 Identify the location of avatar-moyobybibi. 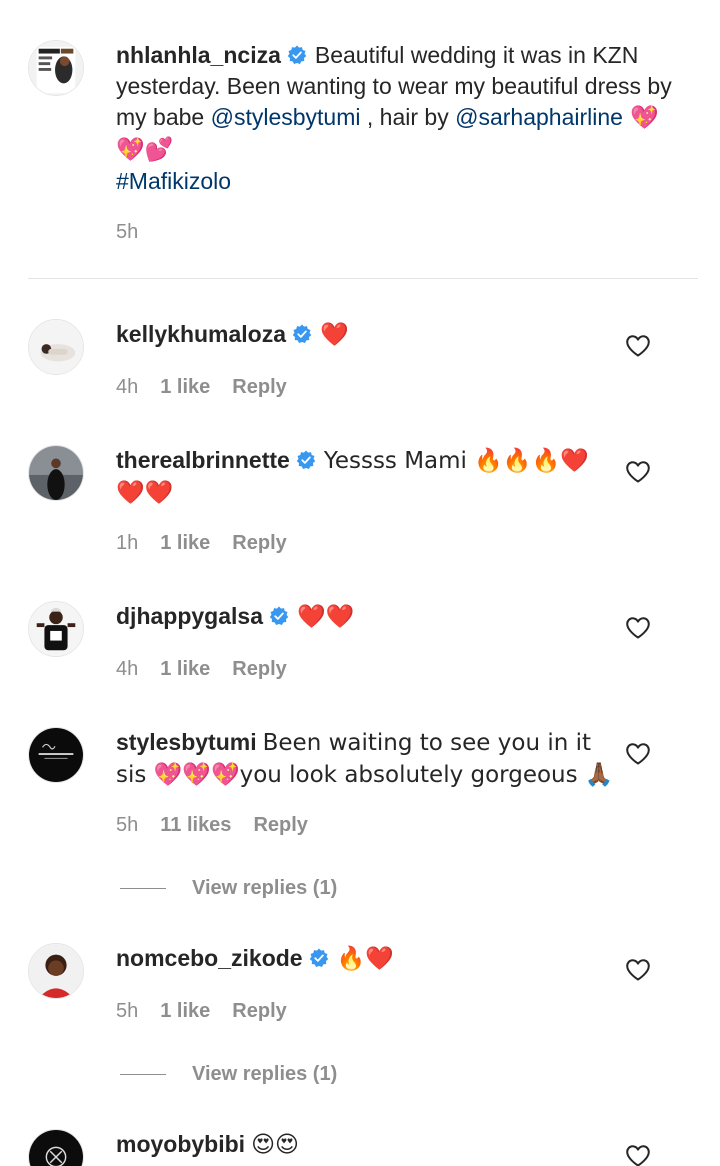
(56, 1147).